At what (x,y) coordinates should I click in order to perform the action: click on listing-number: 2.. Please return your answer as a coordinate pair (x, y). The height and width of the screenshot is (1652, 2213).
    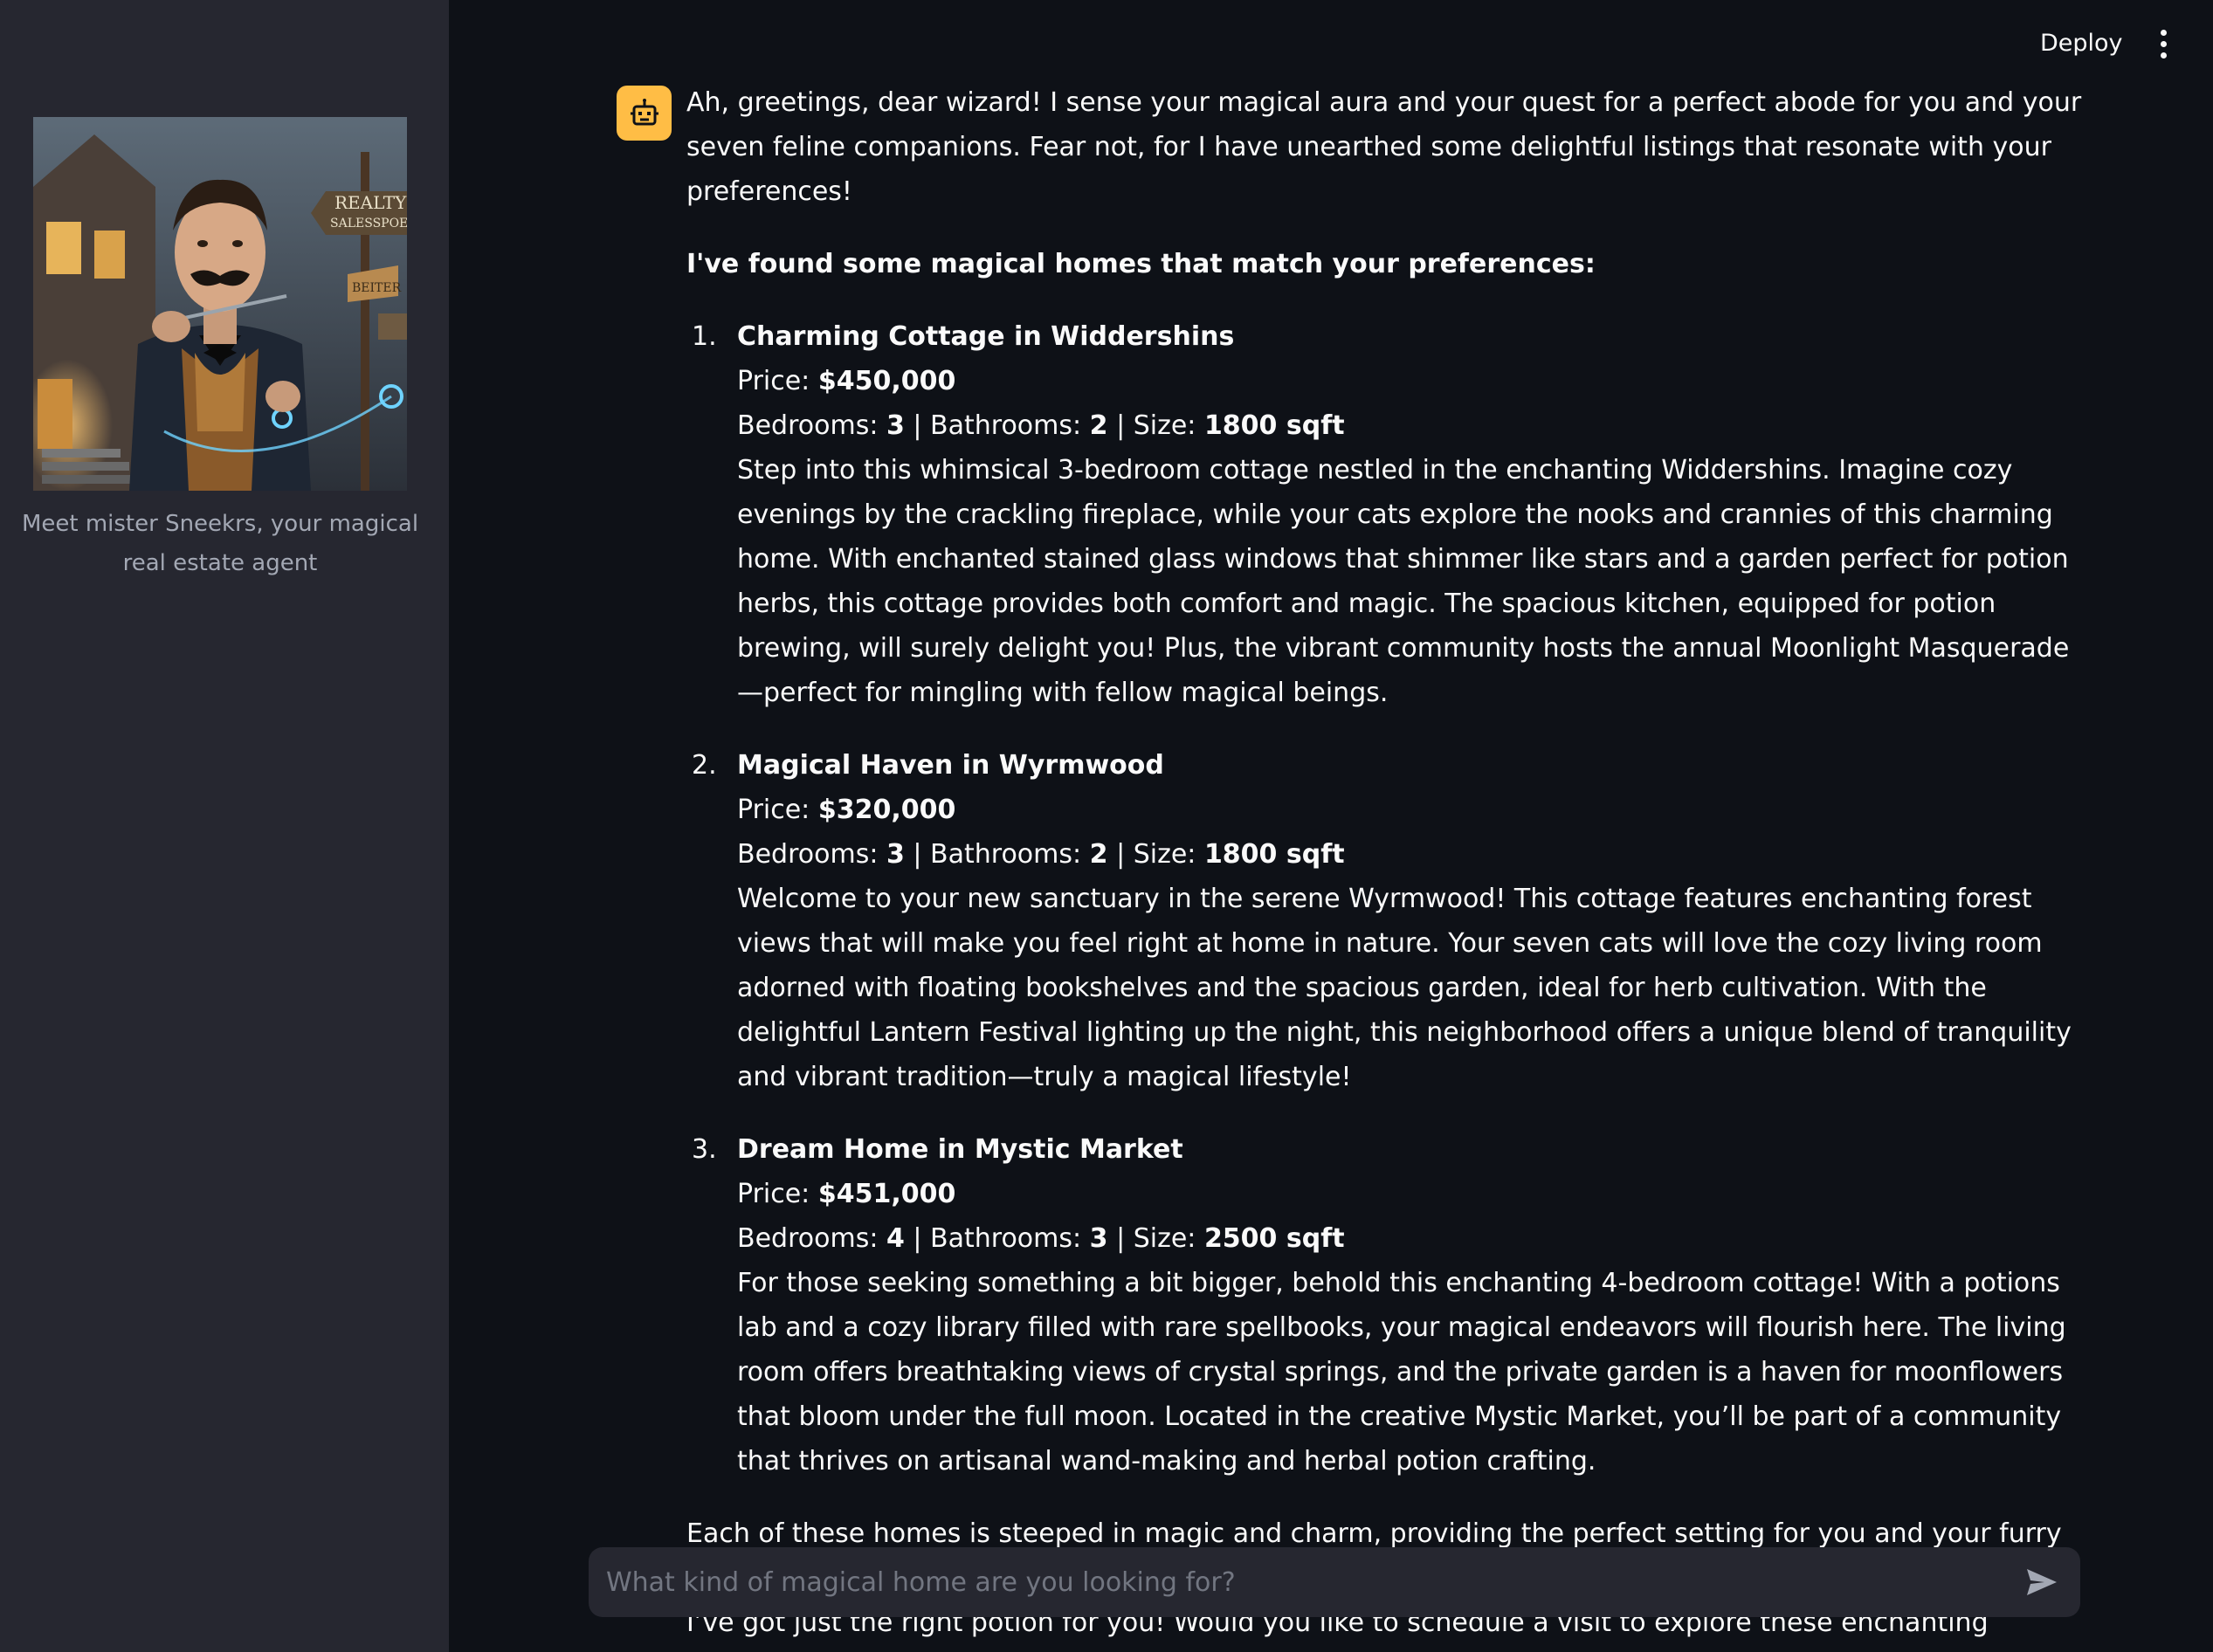
    Looking at the image, I should click on (704, 765).